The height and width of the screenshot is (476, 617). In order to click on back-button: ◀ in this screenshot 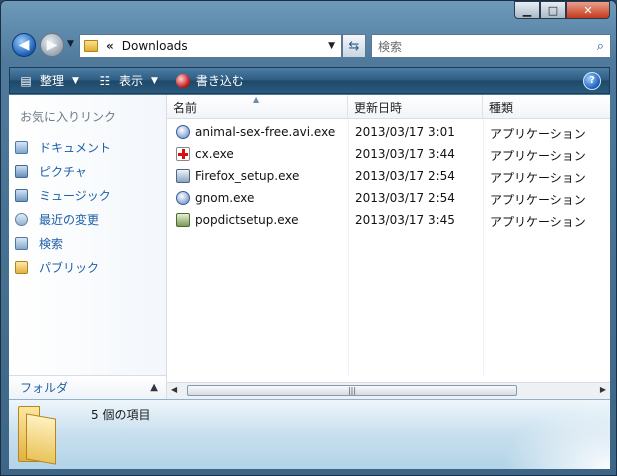, I will do `click(24, 45)`.